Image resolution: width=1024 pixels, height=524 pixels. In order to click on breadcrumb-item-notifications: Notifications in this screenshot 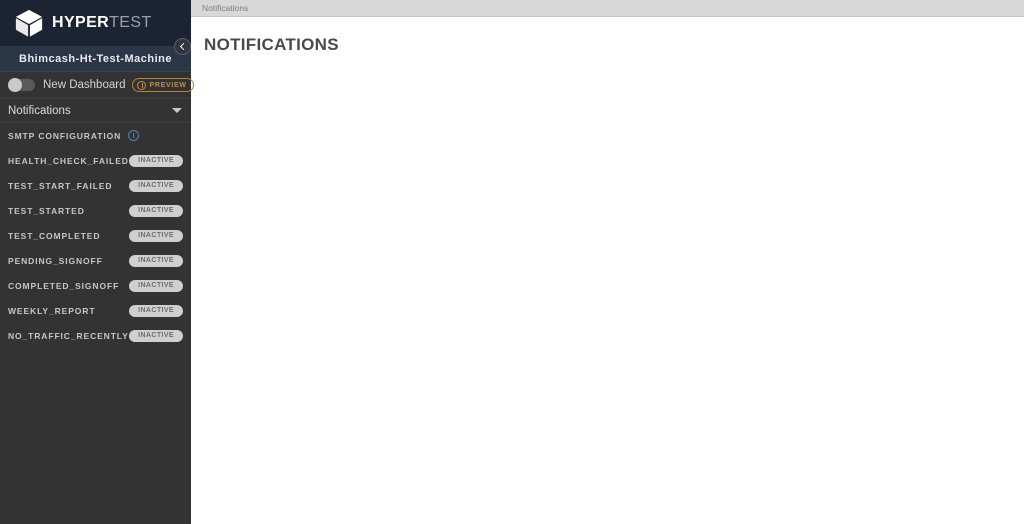, I will do `click(225, 8)`.